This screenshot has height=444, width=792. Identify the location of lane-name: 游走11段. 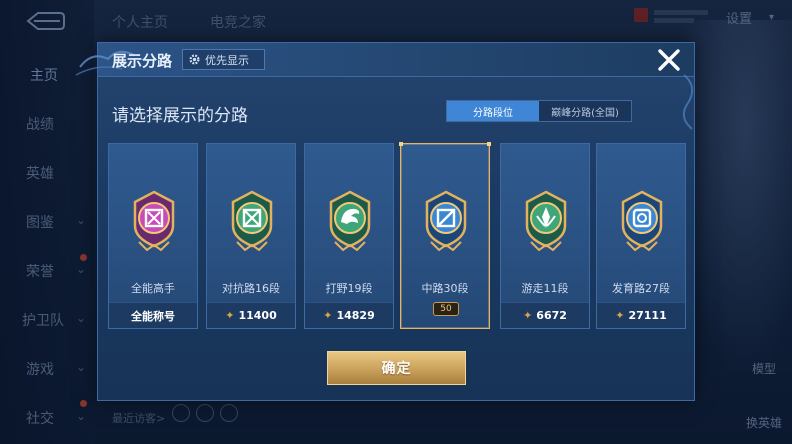
(545, 288).